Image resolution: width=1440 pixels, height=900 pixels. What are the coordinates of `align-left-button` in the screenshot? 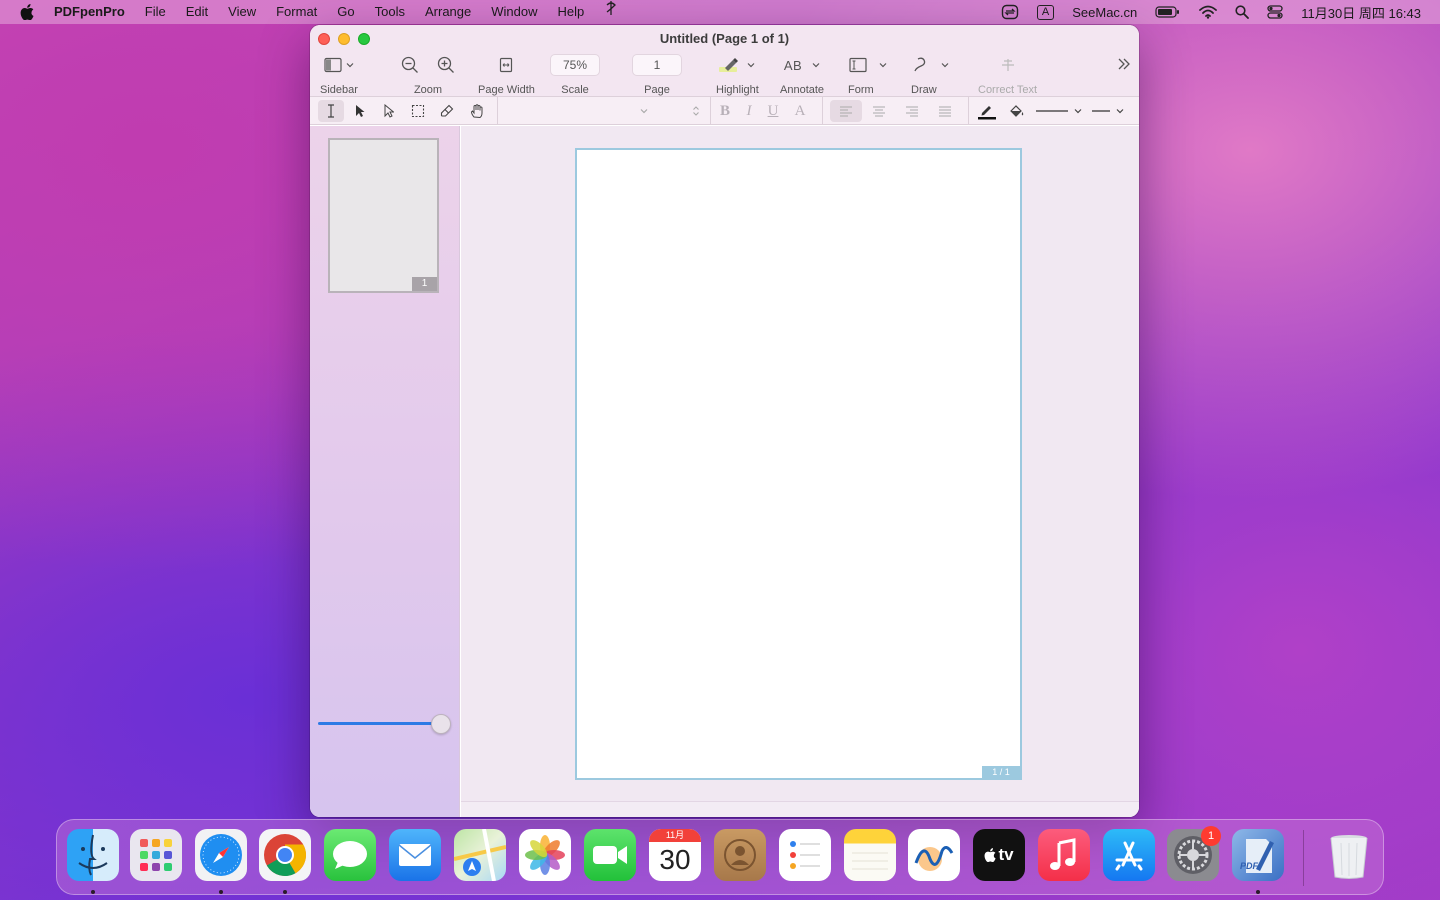 It's located at (846, 111).